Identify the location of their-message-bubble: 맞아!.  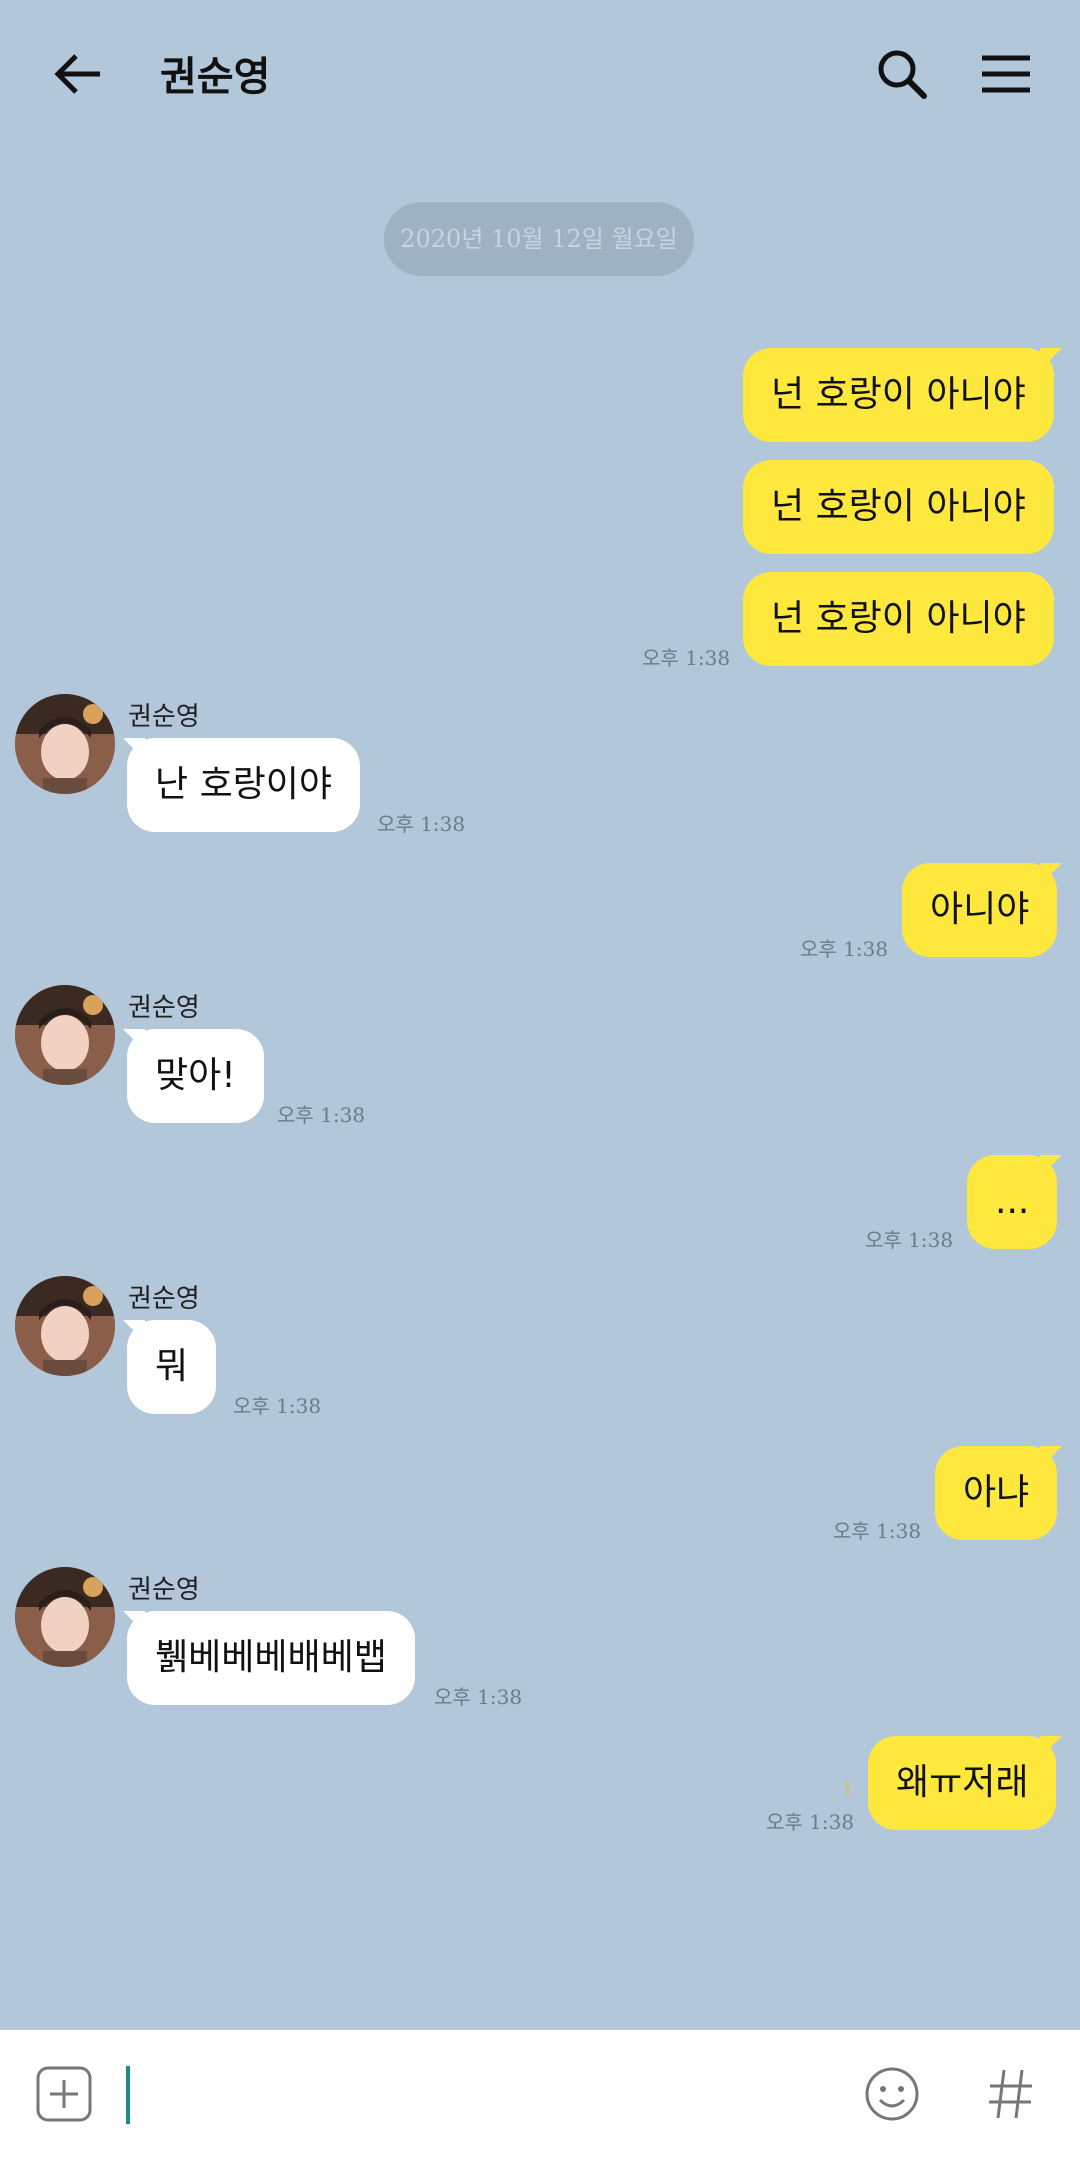
(195, 1076).